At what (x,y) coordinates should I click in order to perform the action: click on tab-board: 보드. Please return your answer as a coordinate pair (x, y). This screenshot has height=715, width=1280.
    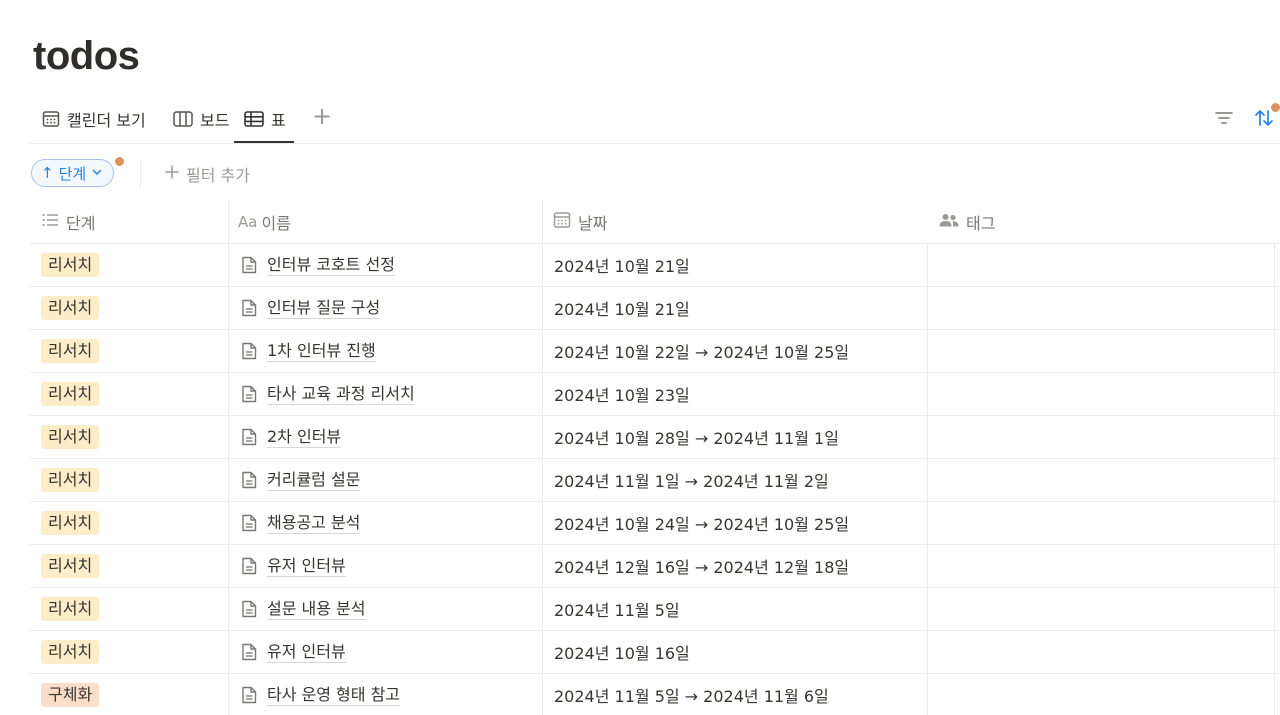
    Looking at the image, I should click on (200, 119).